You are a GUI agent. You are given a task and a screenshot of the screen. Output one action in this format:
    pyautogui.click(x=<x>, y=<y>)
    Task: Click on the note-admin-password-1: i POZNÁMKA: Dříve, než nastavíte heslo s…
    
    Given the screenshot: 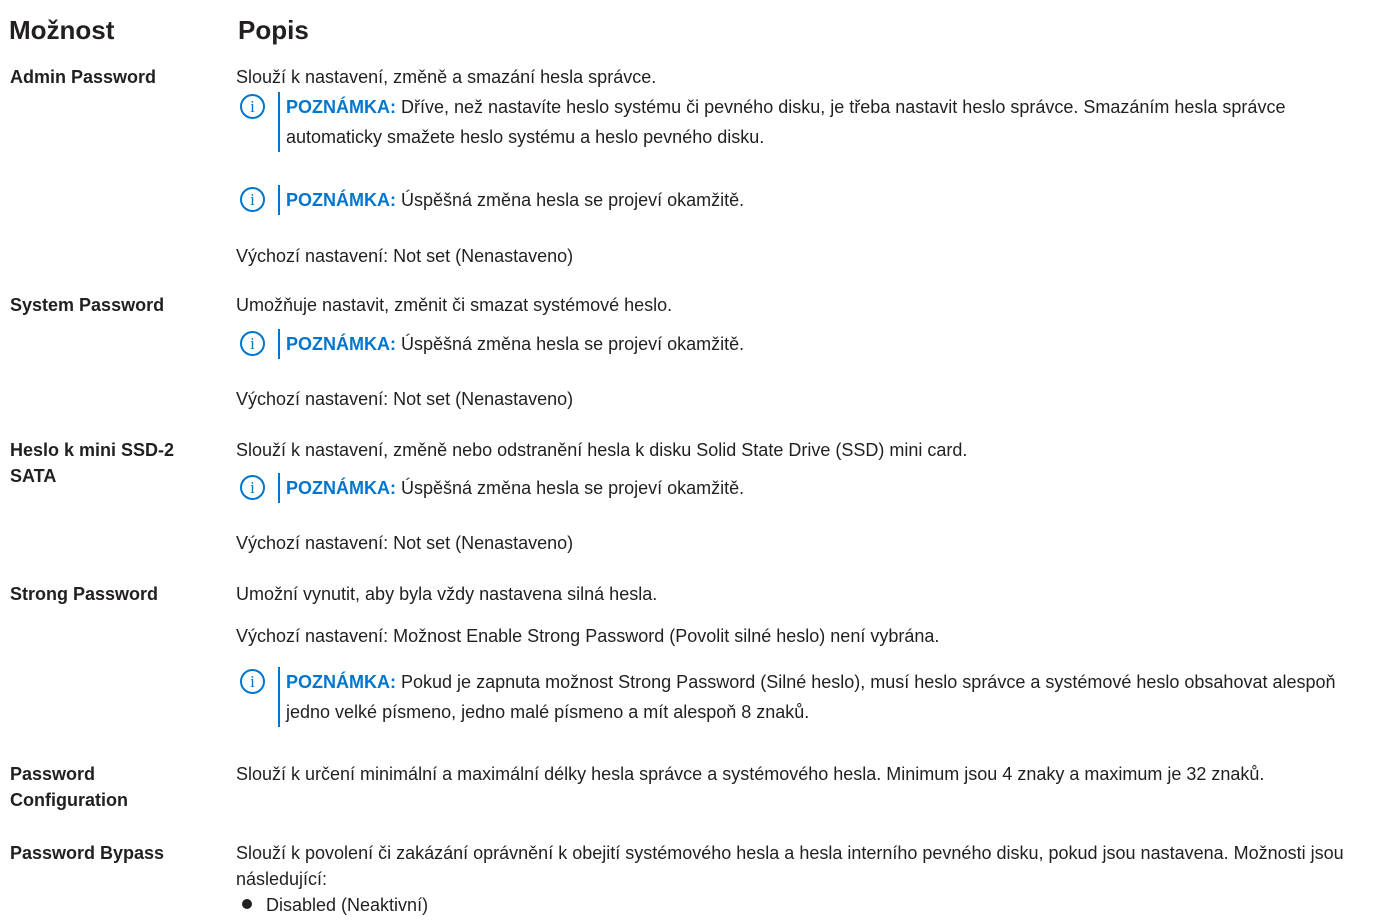 What is the action you would take?
    pyautogui.click(x=796, y=122)
    